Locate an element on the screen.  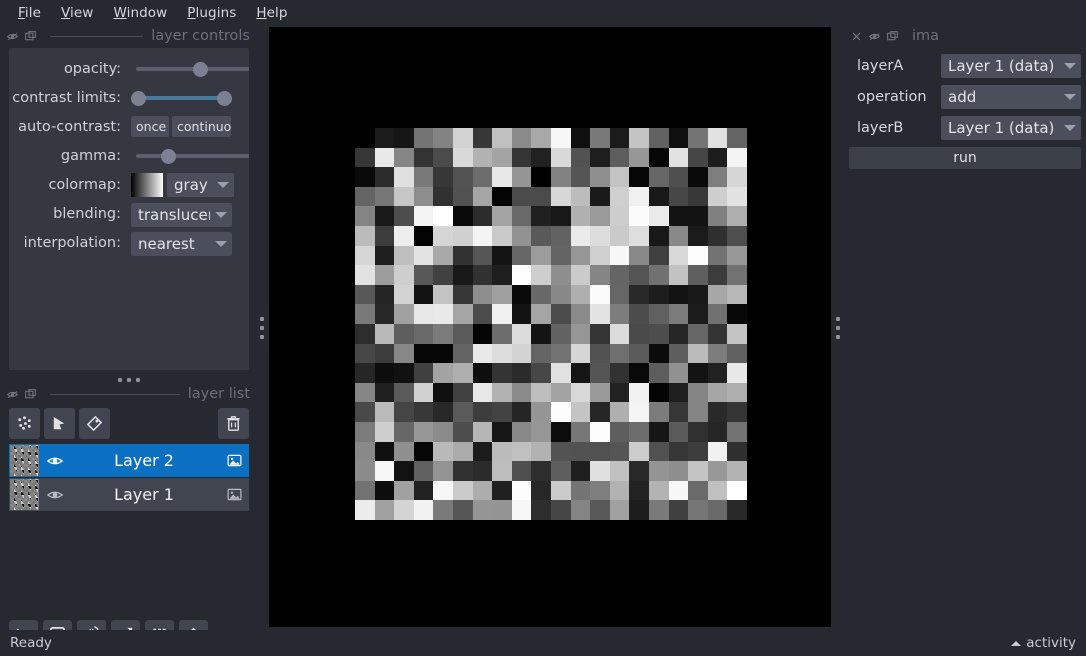
contrast-limits-low-handle is located at coordinates (138, 98).